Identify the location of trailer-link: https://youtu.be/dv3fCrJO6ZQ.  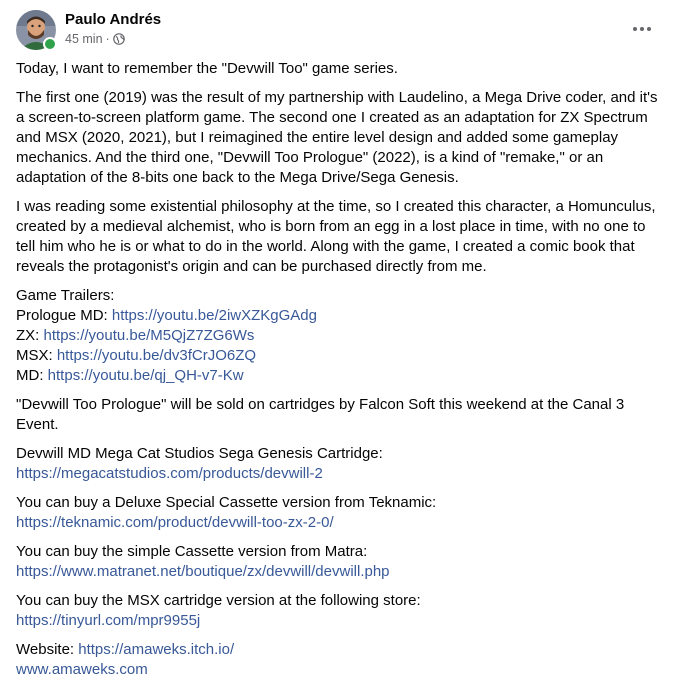
(156, 355).